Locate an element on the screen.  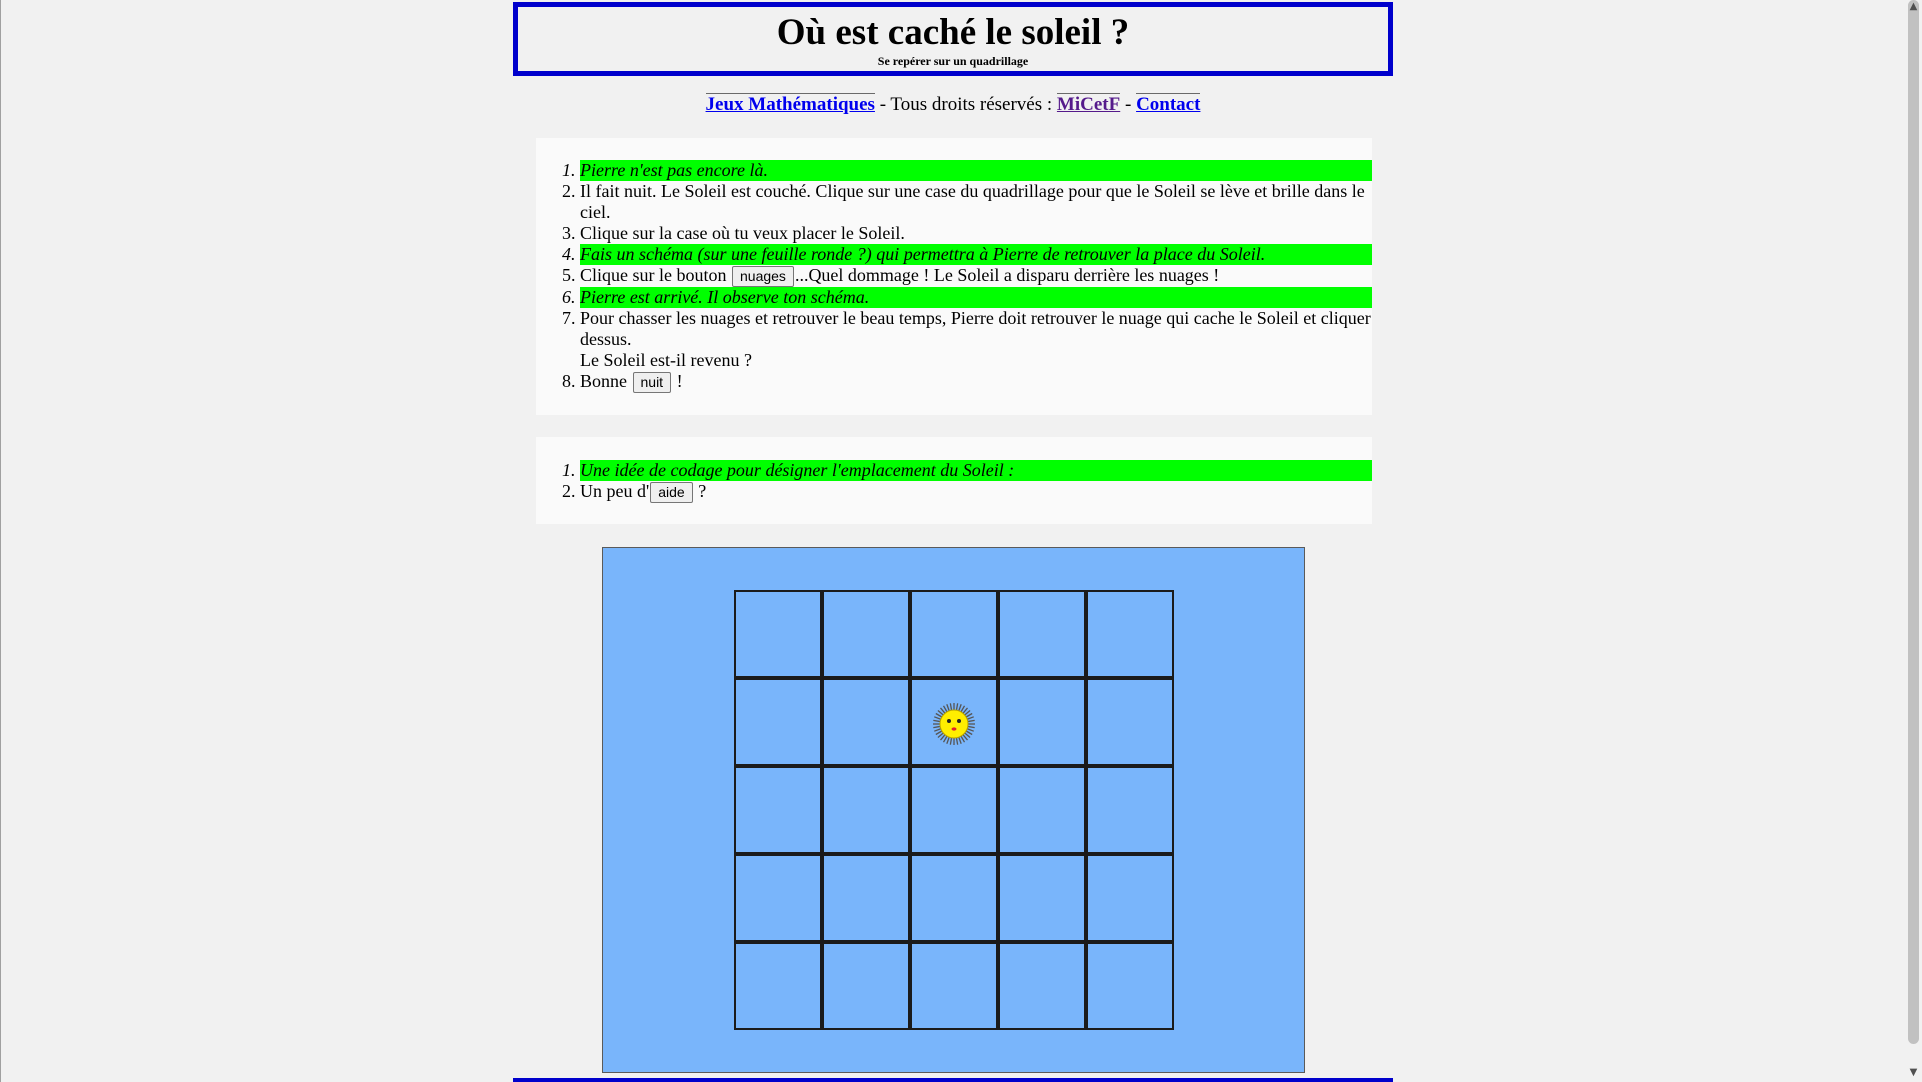
scroll-down-icon: ▼ is located at coordinates (1913, 1073).